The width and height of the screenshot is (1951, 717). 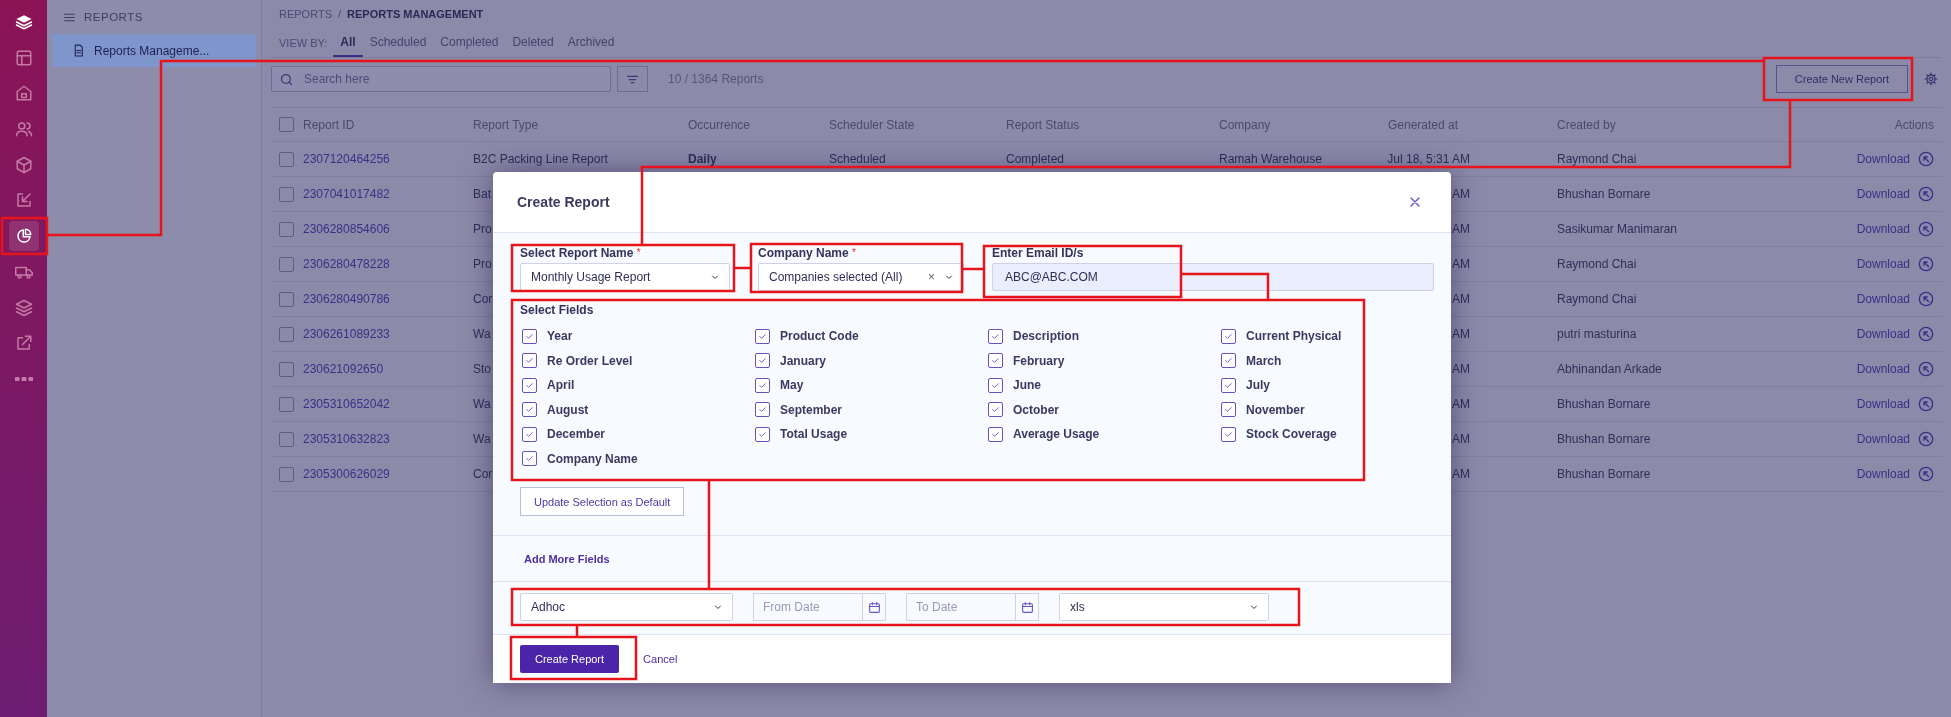 What do you see at coordinates (346, 229) in the screenshot?
I see `report-id-link: 2306280854606` at bounding box center [346, 229].